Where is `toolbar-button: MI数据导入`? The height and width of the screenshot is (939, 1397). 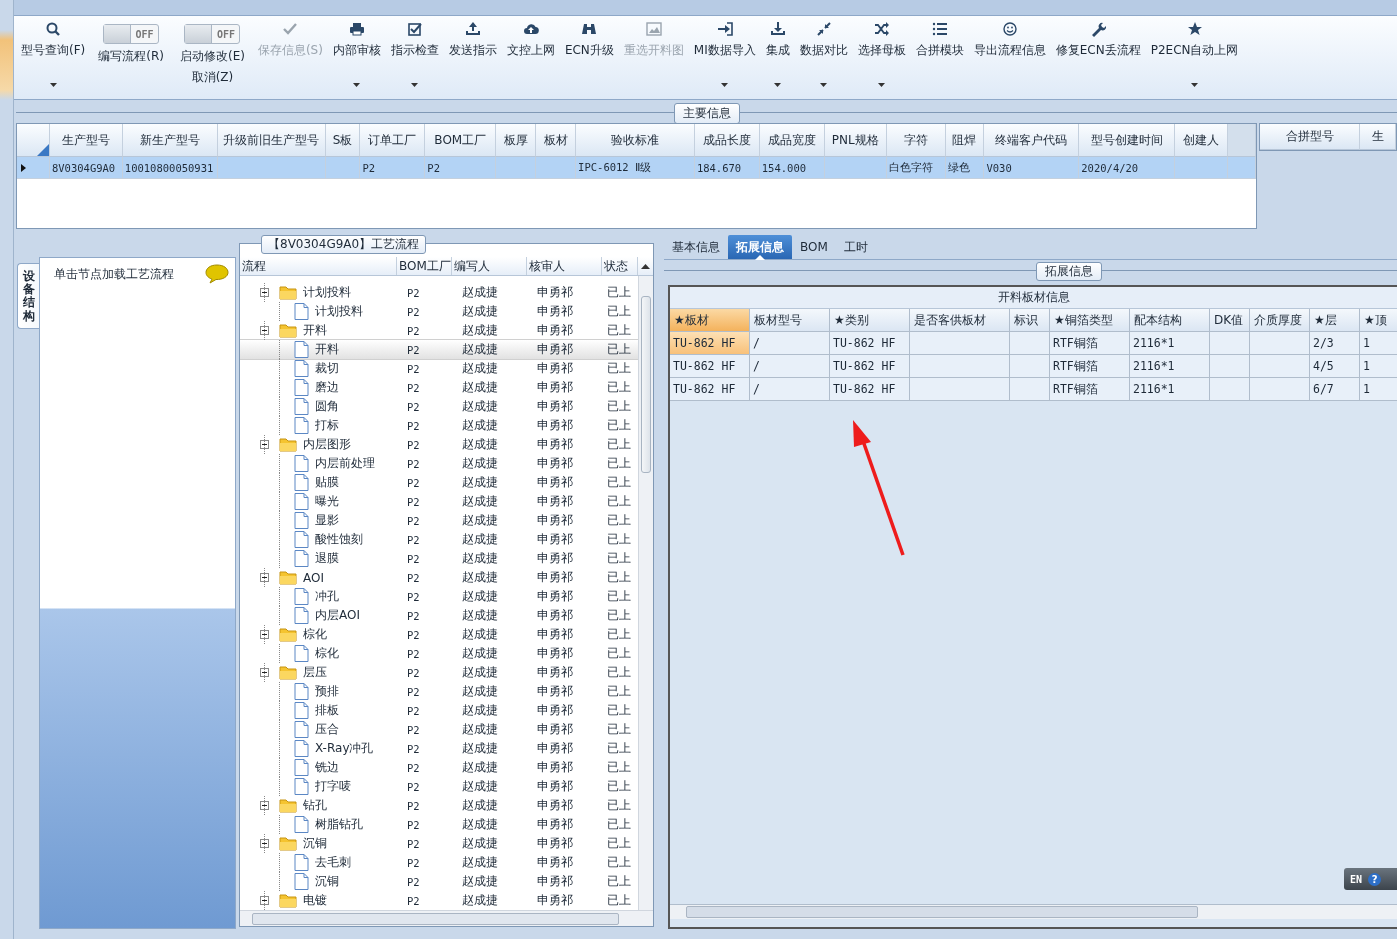 toolbar-button: MI数据导入 is located at coordinates (724, 55).